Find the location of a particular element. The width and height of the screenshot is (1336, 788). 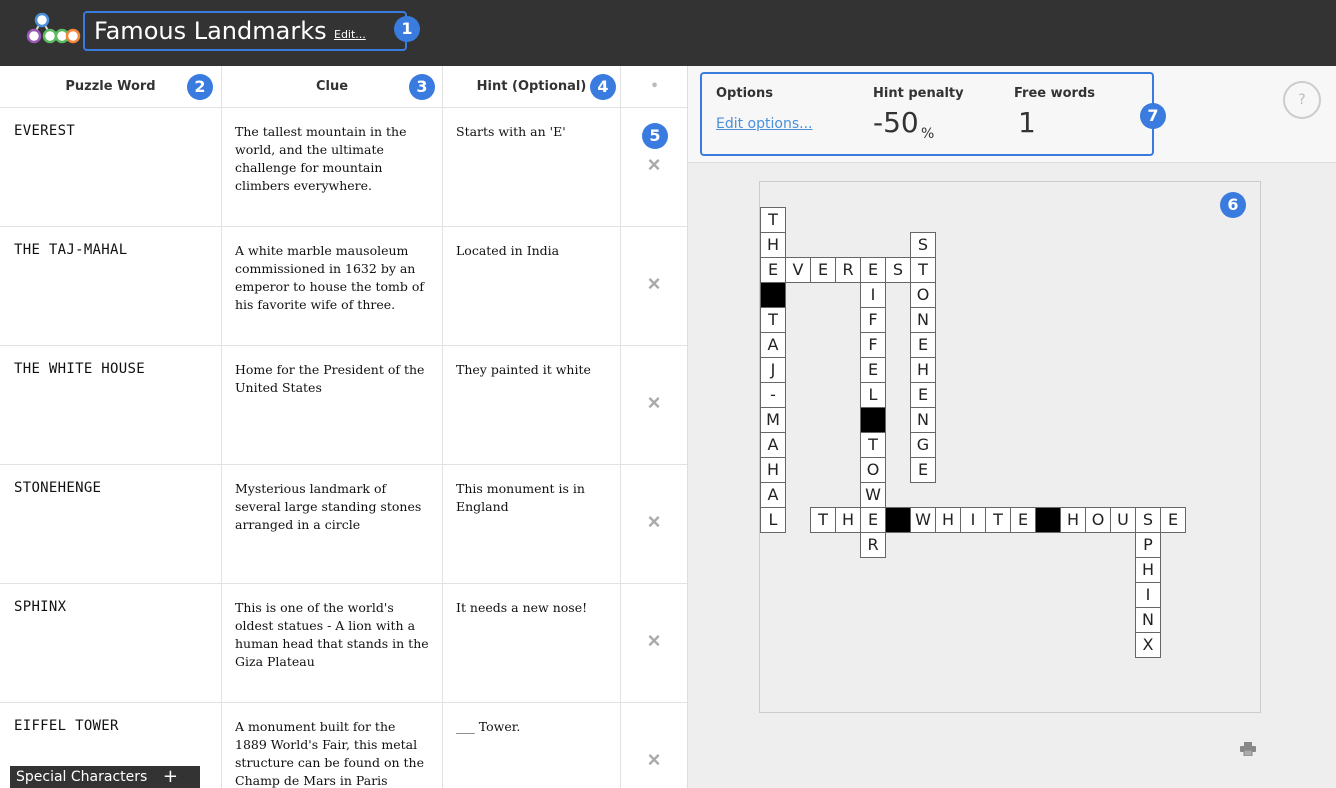

puzzle-word-cell: STONEHENGE is located at coordinates (111, 524).